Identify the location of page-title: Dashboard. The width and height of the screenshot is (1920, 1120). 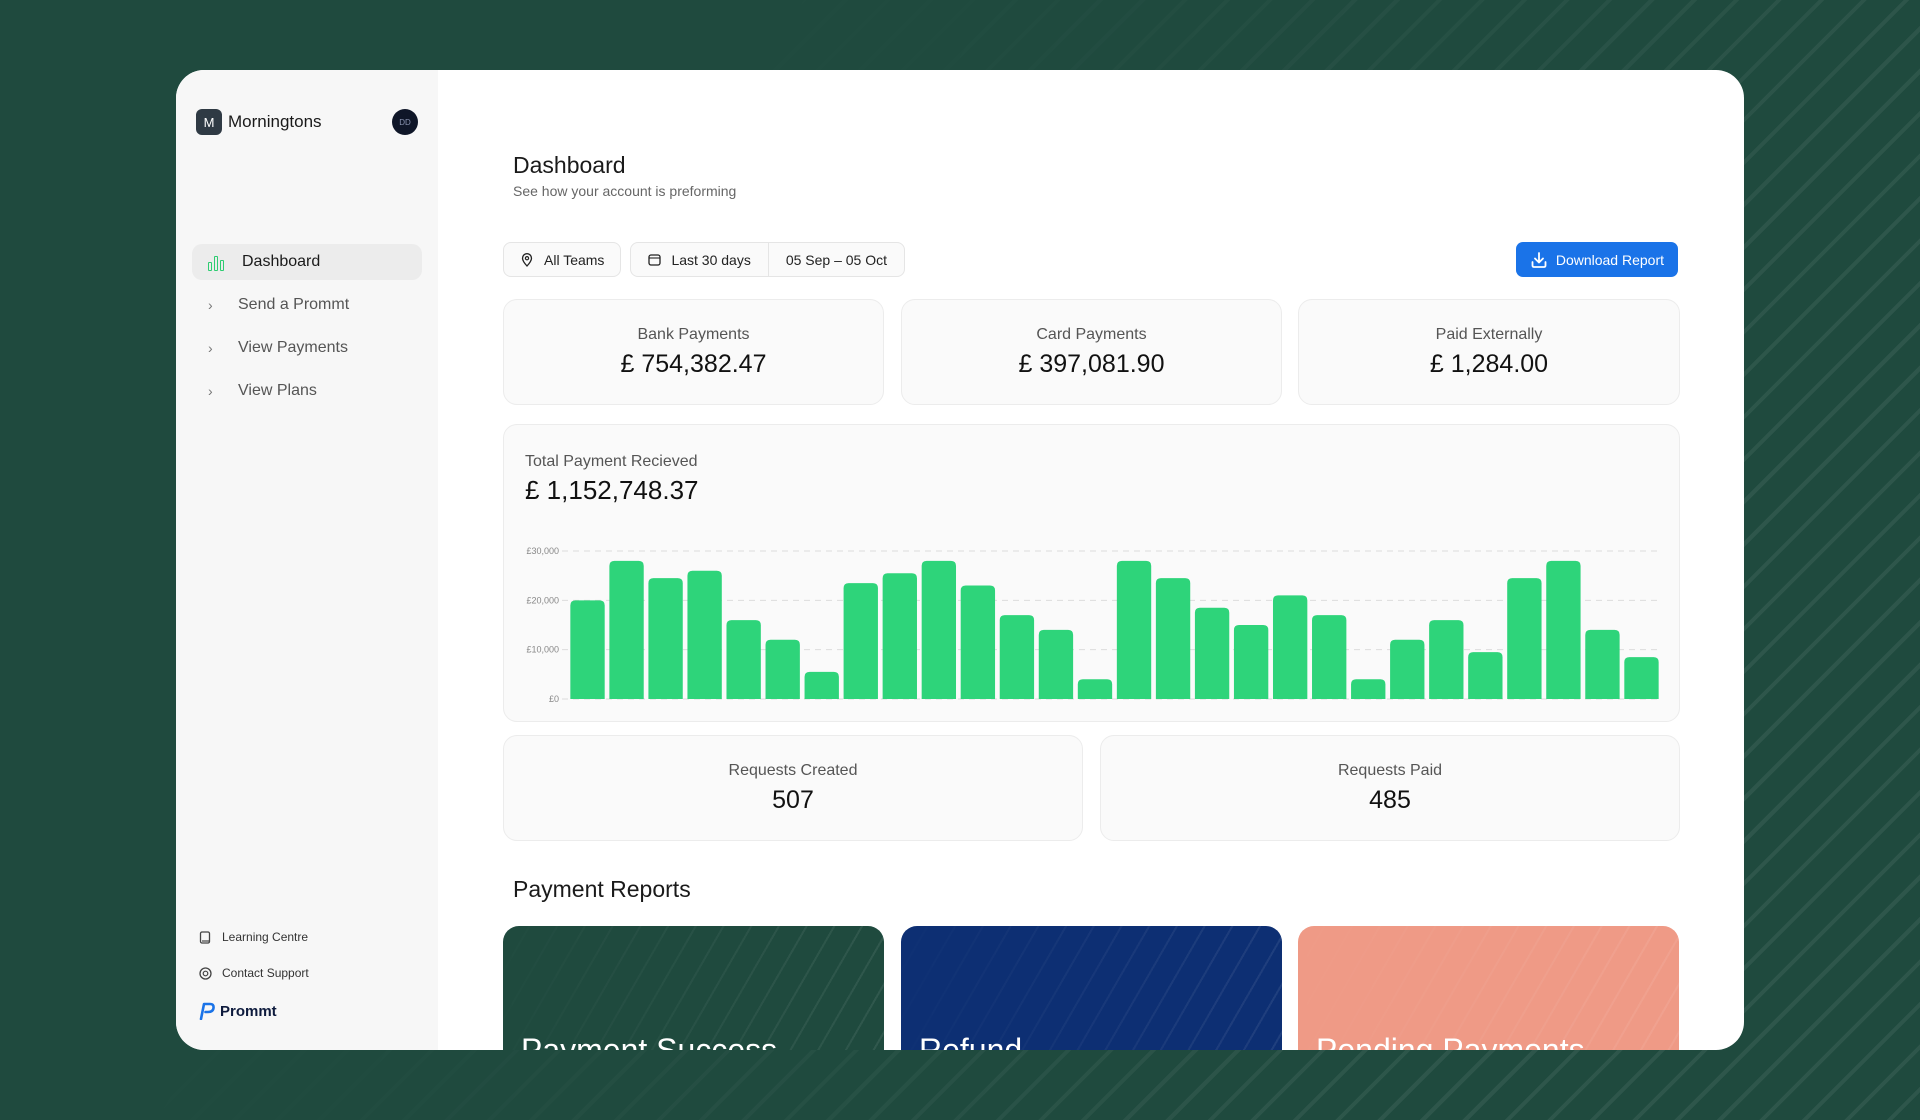
(569, 165).